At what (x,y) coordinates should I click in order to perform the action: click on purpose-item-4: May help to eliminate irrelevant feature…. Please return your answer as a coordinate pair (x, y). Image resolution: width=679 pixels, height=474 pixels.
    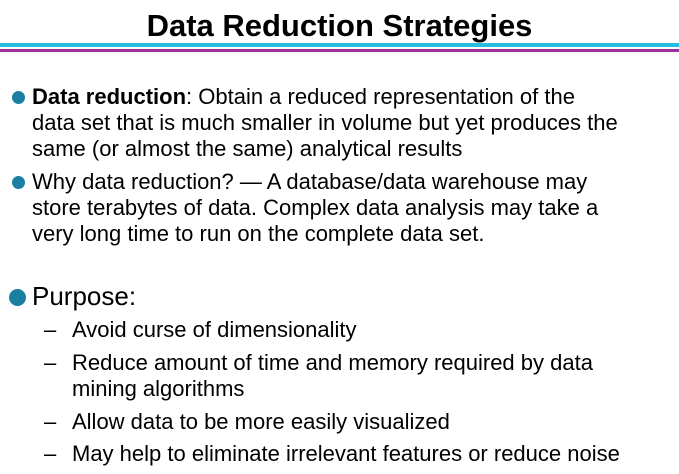
    Looking at the image, I should click on (346, 453).